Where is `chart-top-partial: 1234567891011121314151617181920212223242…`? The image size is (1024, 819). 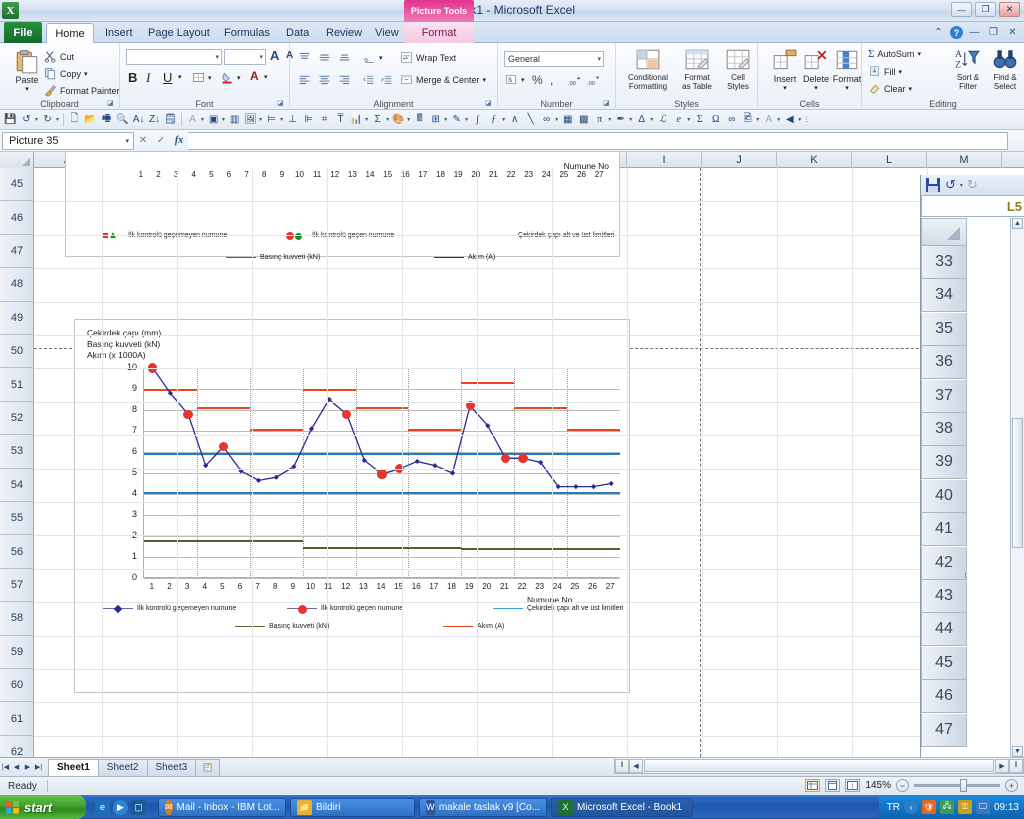 chart-top-partial: 1234567891011121314151617181920212223242… is located at coordinates (342, 206).